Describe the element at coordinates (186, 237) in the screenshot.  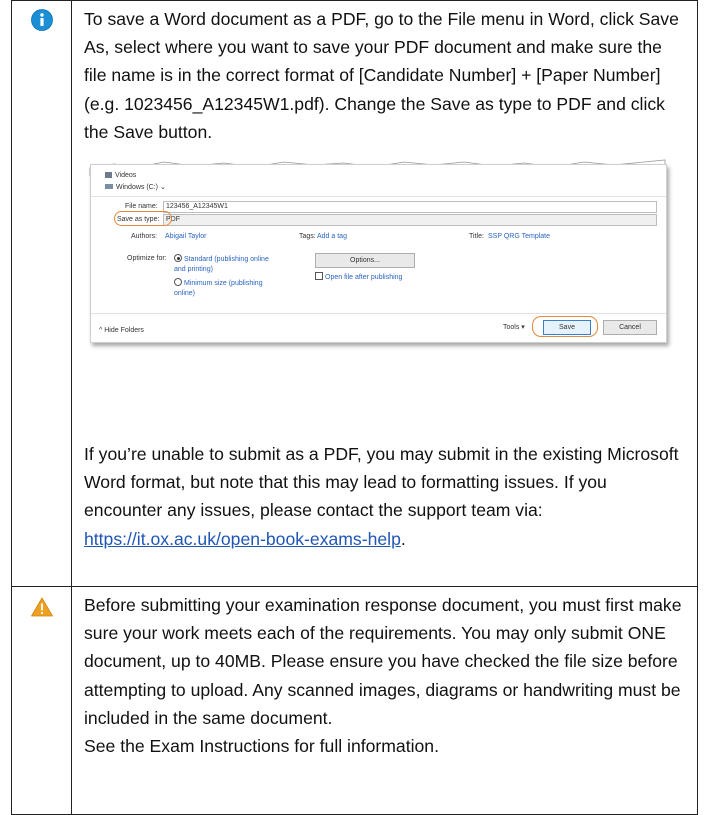
I see `authors-value: Abigail Taylor` at that location.